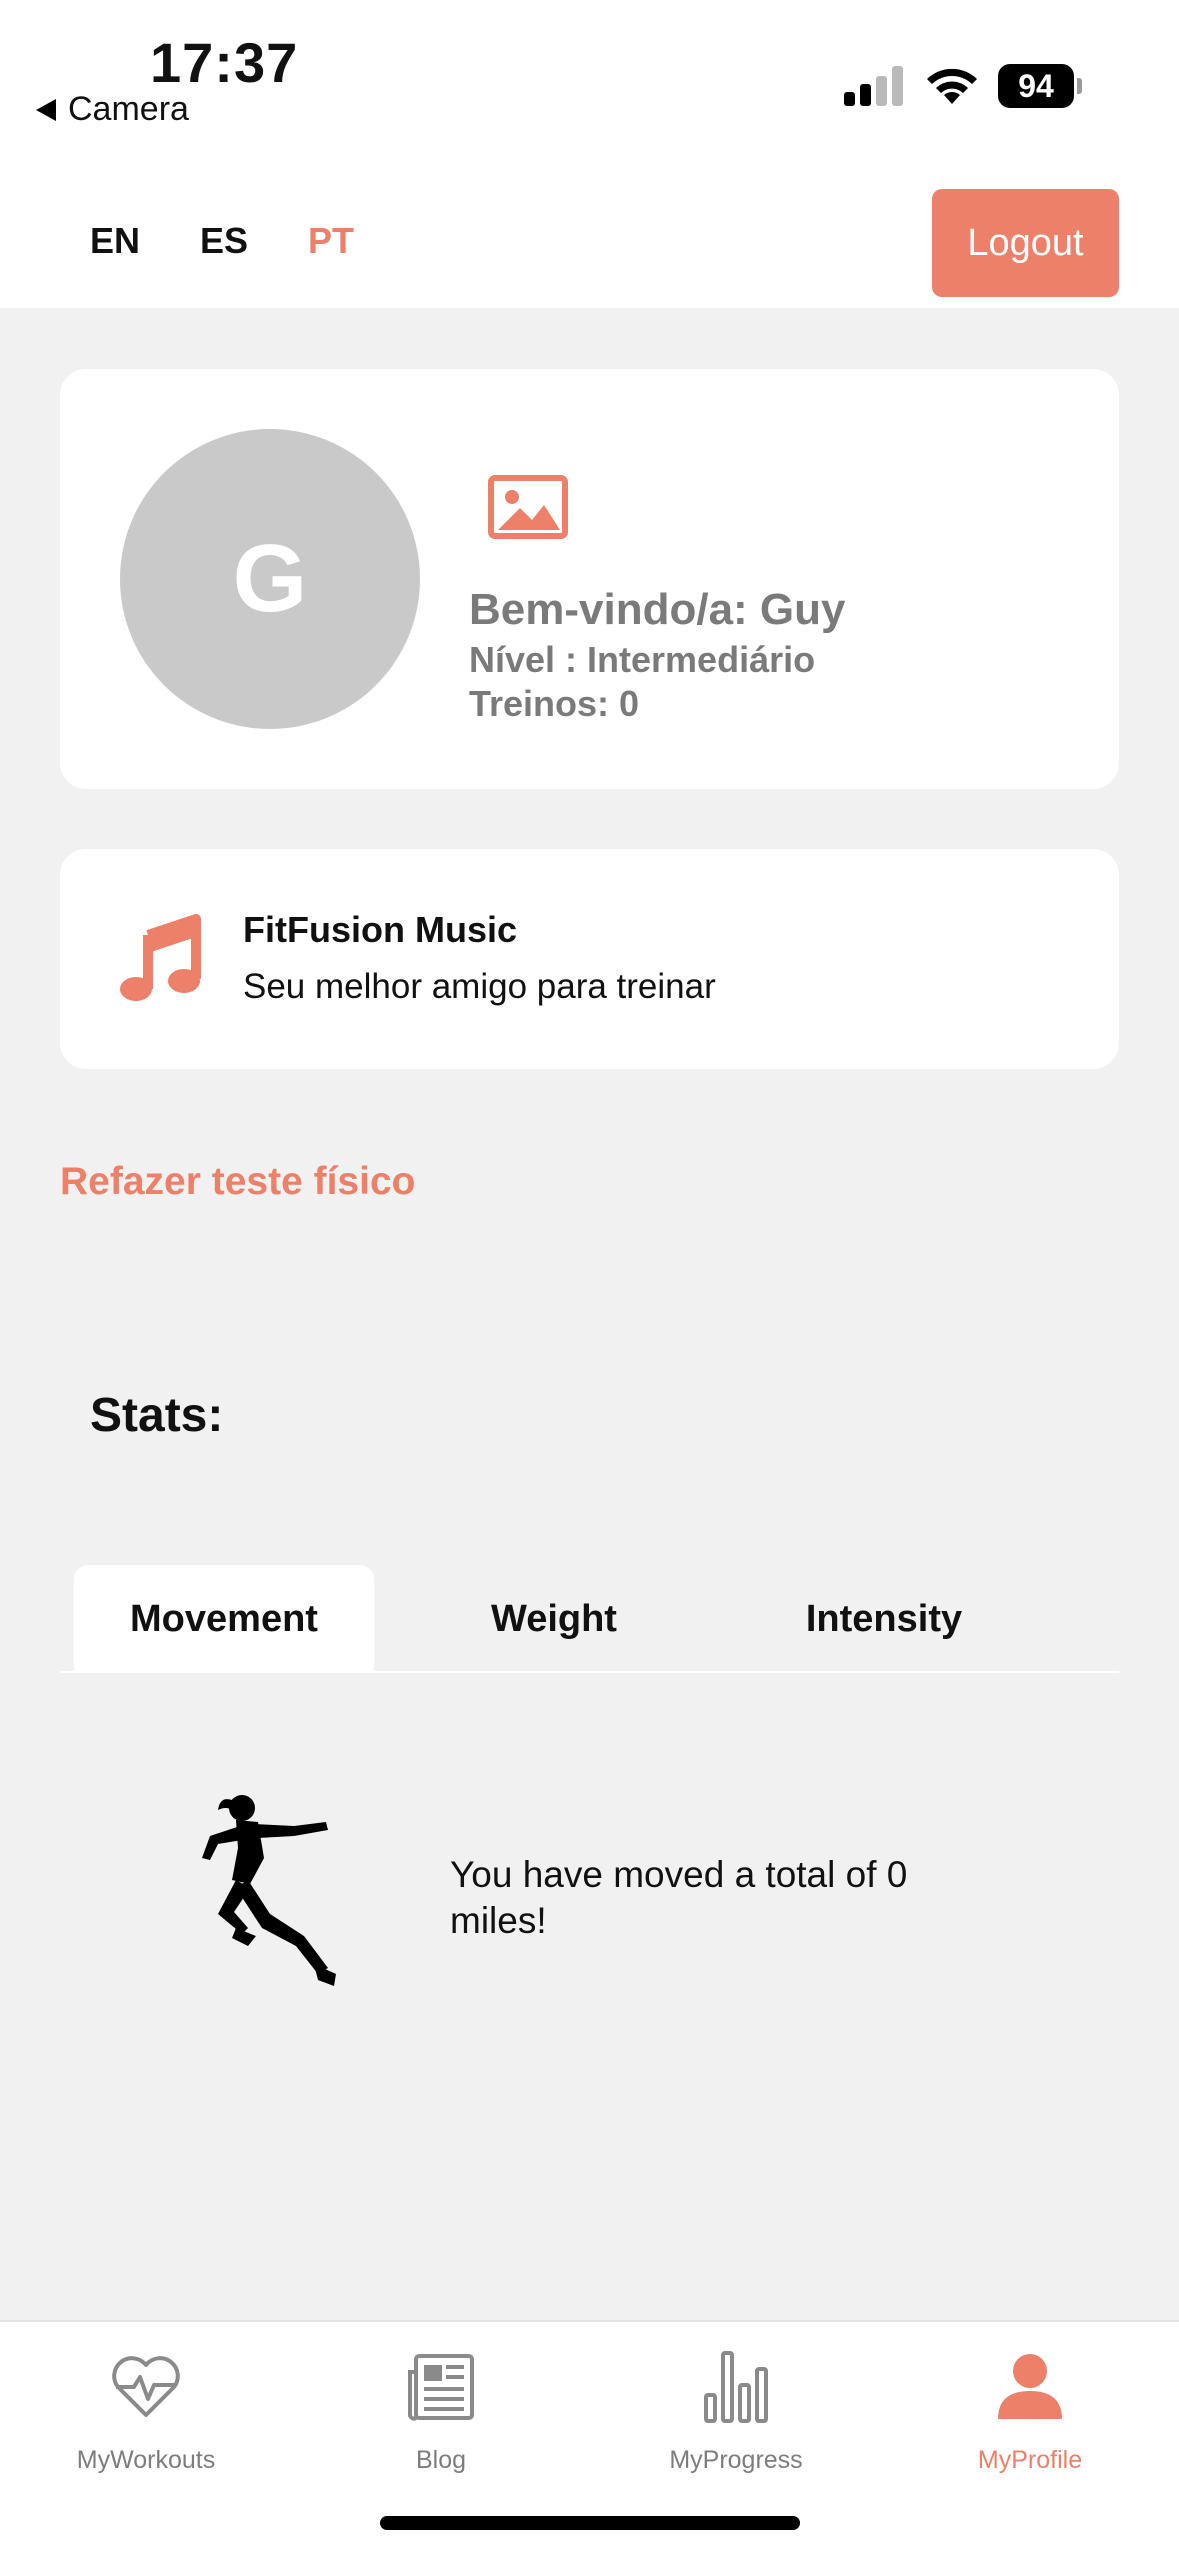  Describe the element at coordinates (884, 1619) in the screenshot. I see `tab-intensity: Intensity` at that location.